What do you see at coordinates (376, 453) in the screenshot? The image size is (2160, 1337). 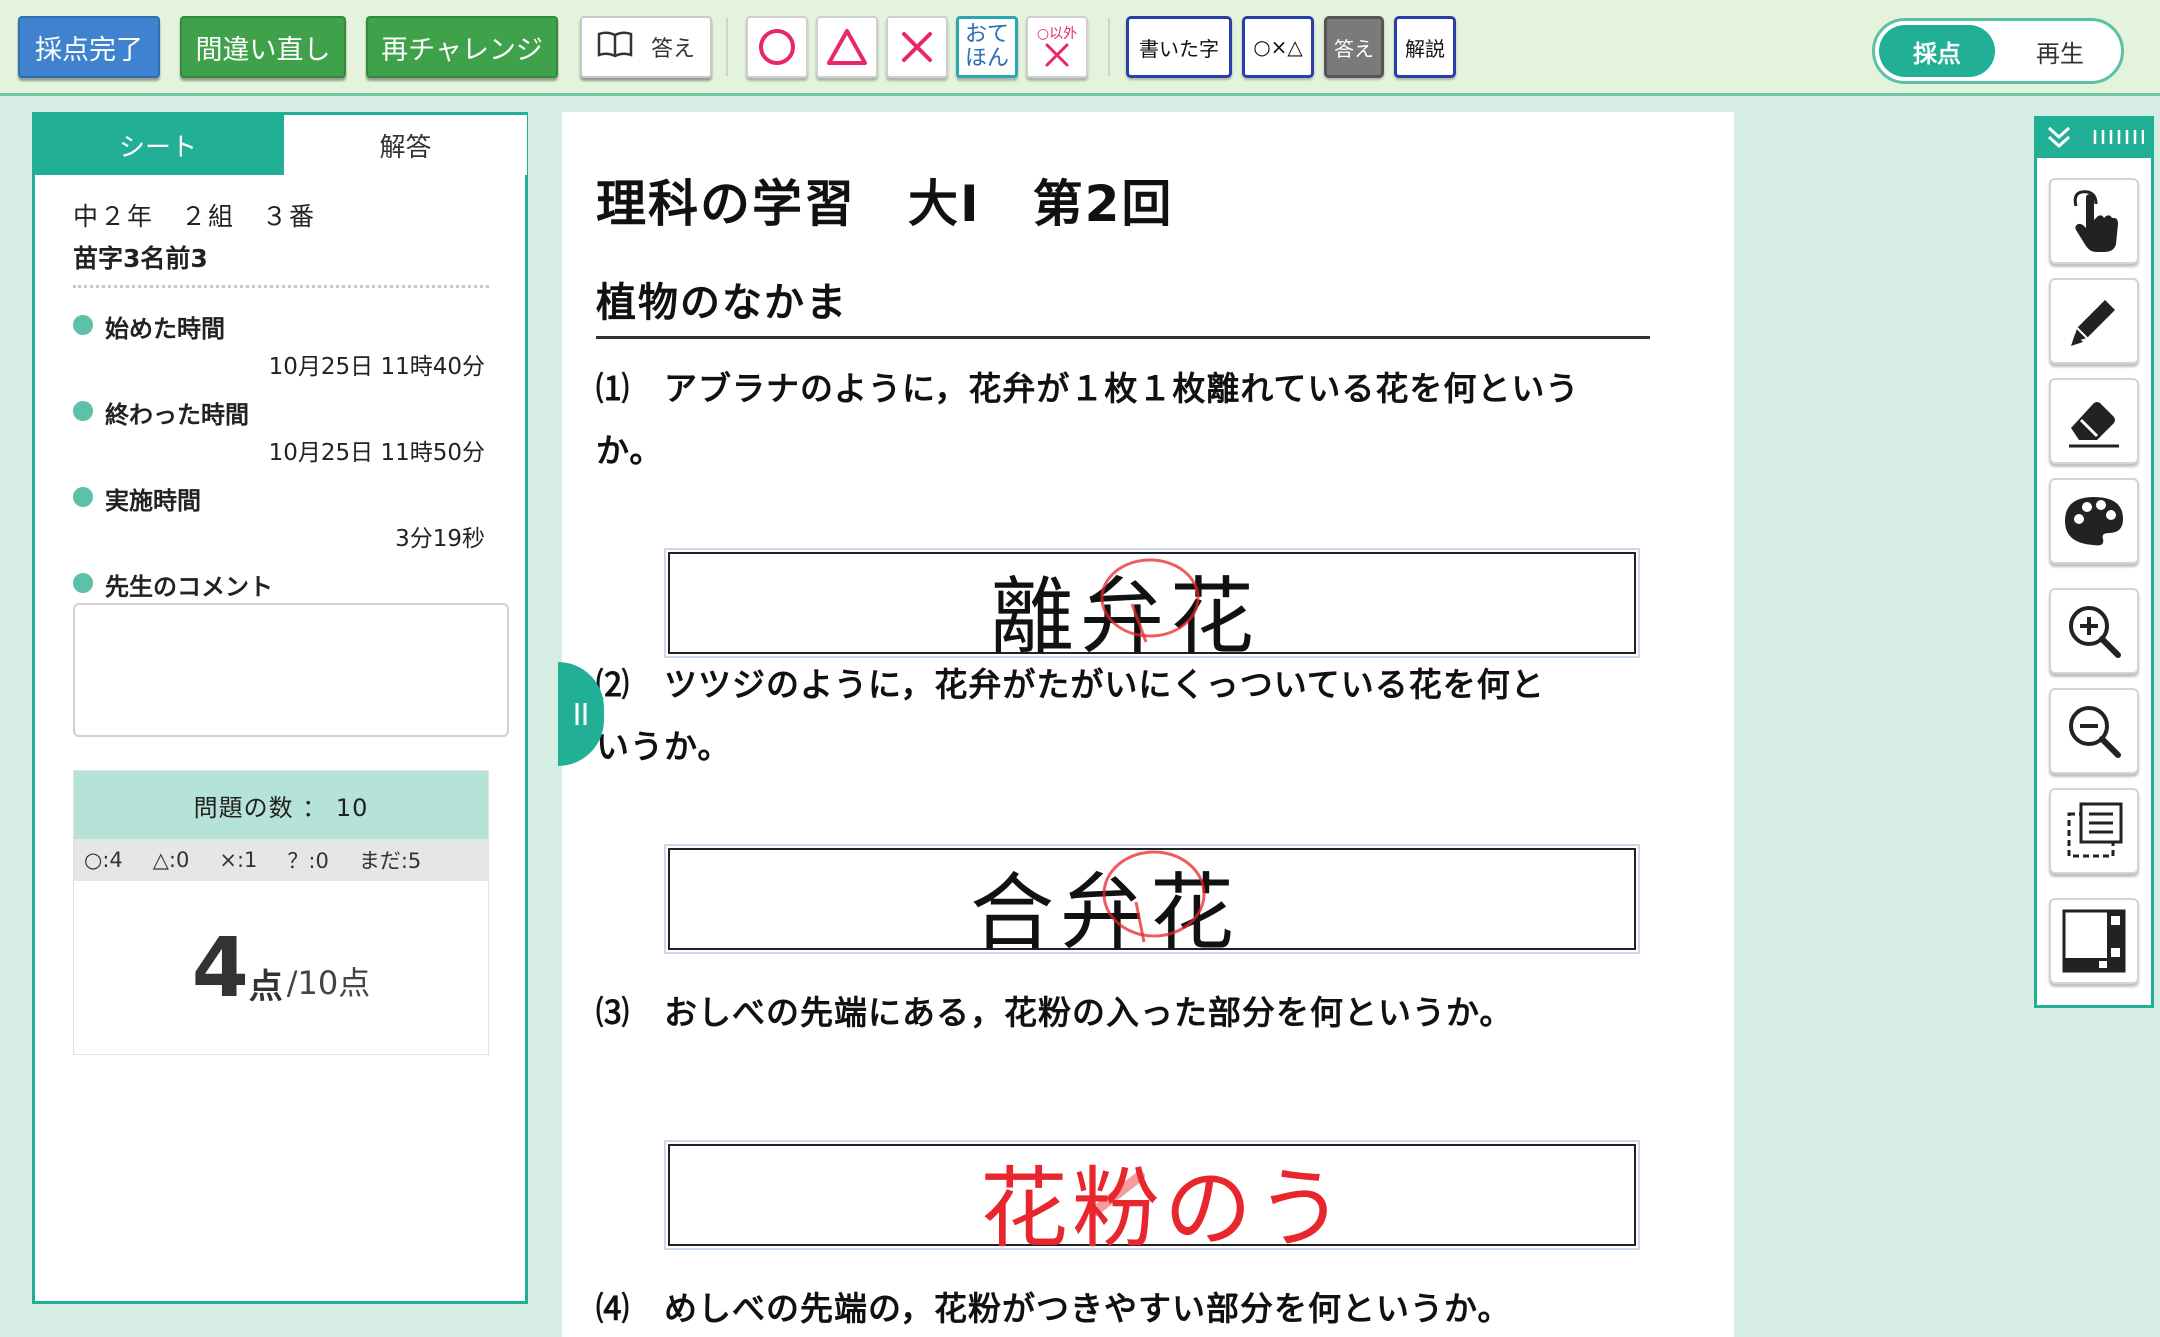 I see `end-time-value: 10月25日 11時50分` at bounding box center [376, 453].